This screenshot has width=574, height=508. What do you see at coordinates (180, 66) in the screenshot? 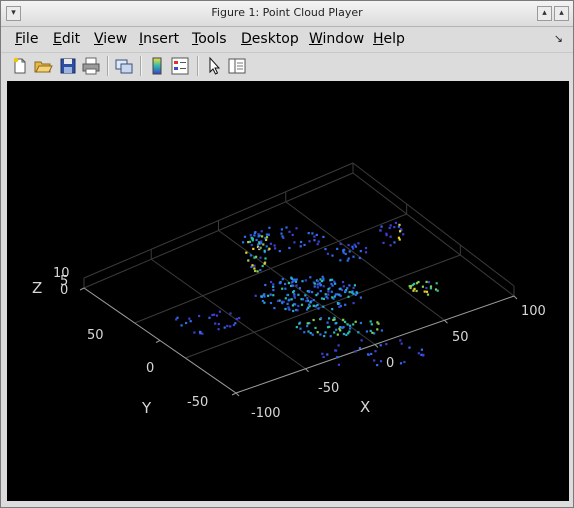
I see `legend-icon` at bounding box center [180, 66].